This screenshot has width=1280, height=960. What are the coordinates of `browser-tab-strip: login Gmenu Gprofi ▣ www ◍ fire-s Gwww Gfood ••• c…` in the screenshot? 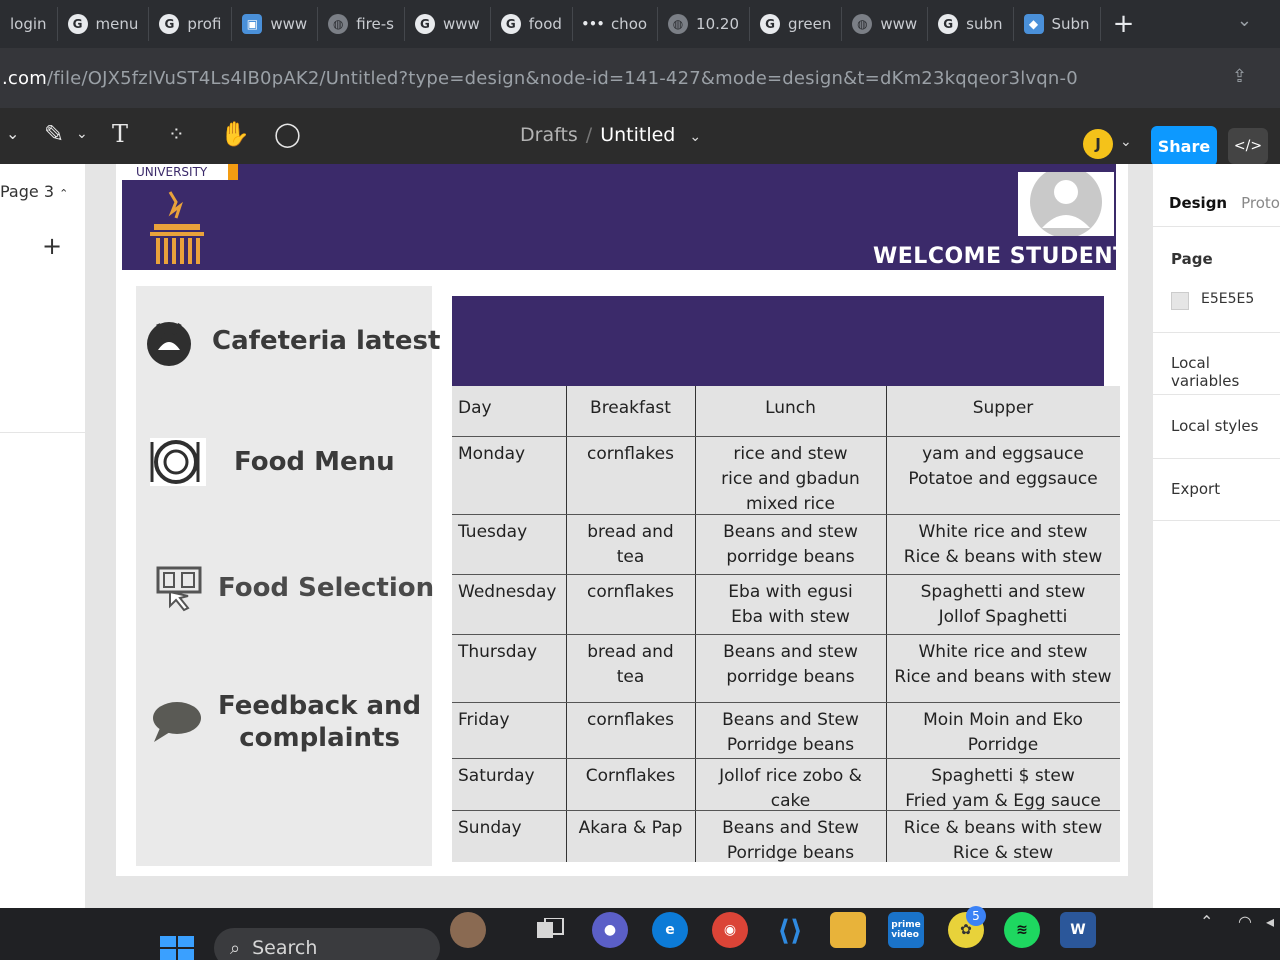 It's located at (640, 24).